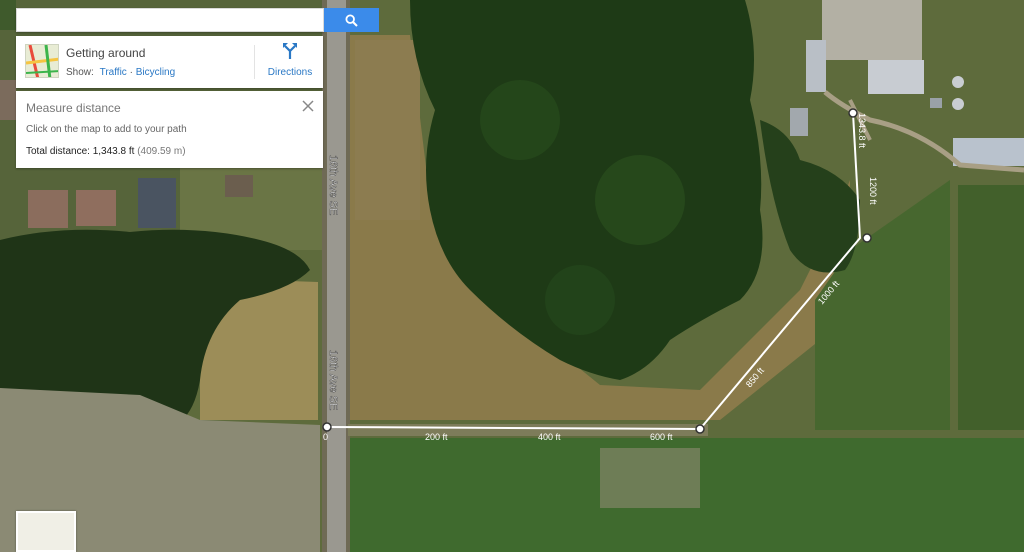 Image resolution: width=1024 pixels, height=552 pixels. I want to click on close-icon, so click(308, 106).